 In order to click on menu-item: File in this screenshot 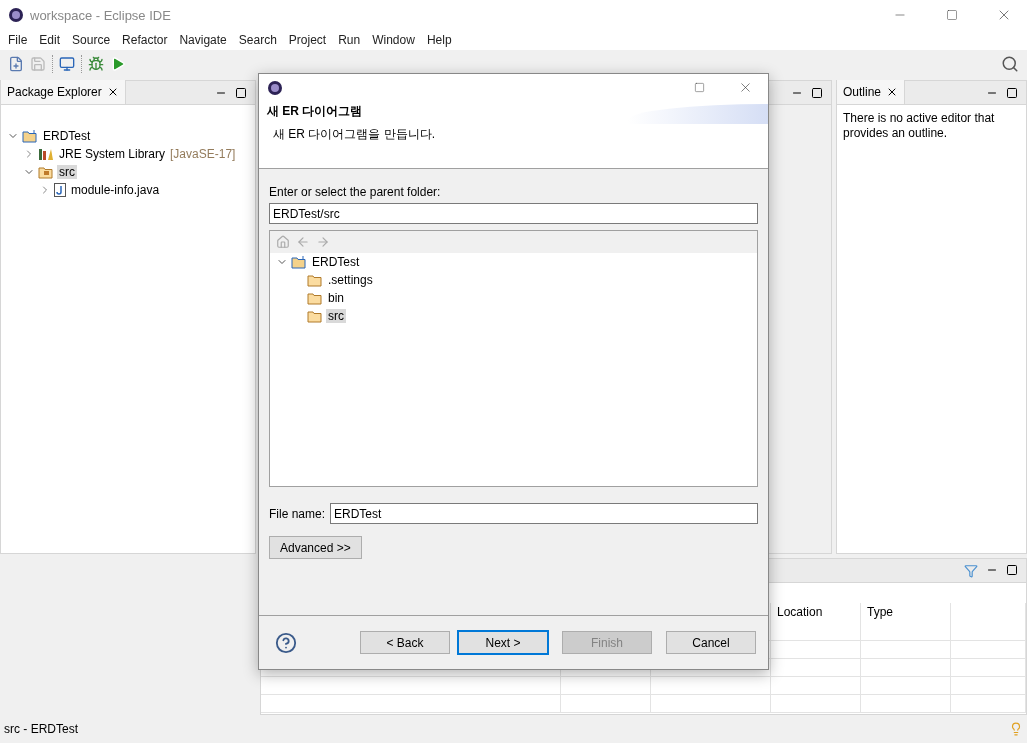, I will do `click(18, 40)`.